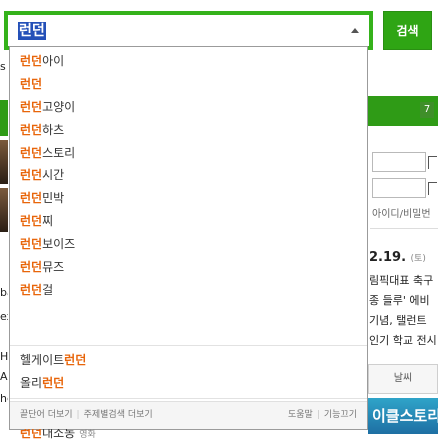  I want to click on word-more-link: 끝단어 더보기, so click(46, 415).